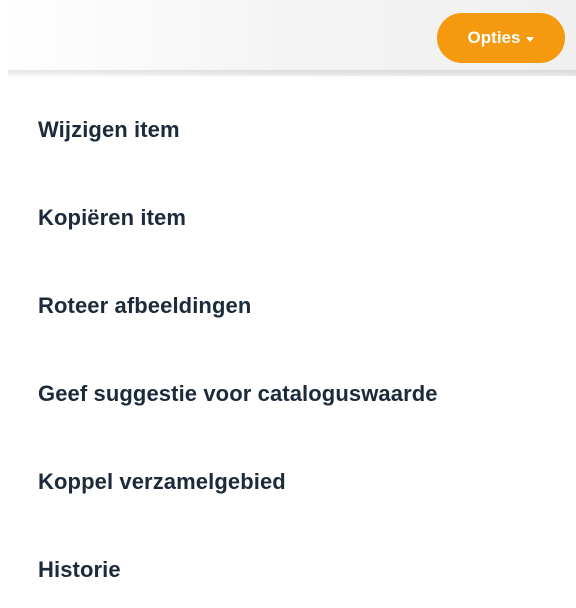 The image size is (576, 608). I want to click on menu-item-copy: Kopiëren item, so click(288, 218).